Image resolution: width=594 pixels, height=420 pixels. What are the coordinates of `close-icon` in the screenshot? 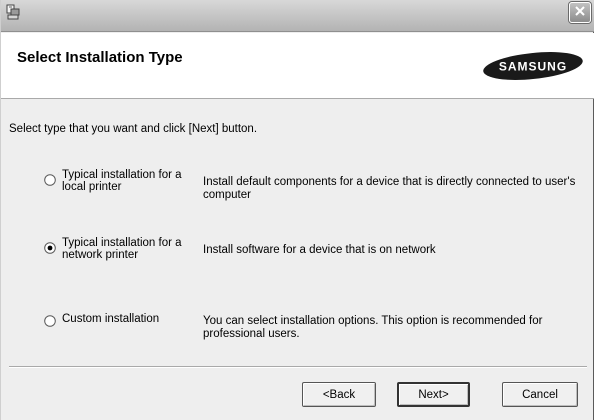 It's located at (580, 13).